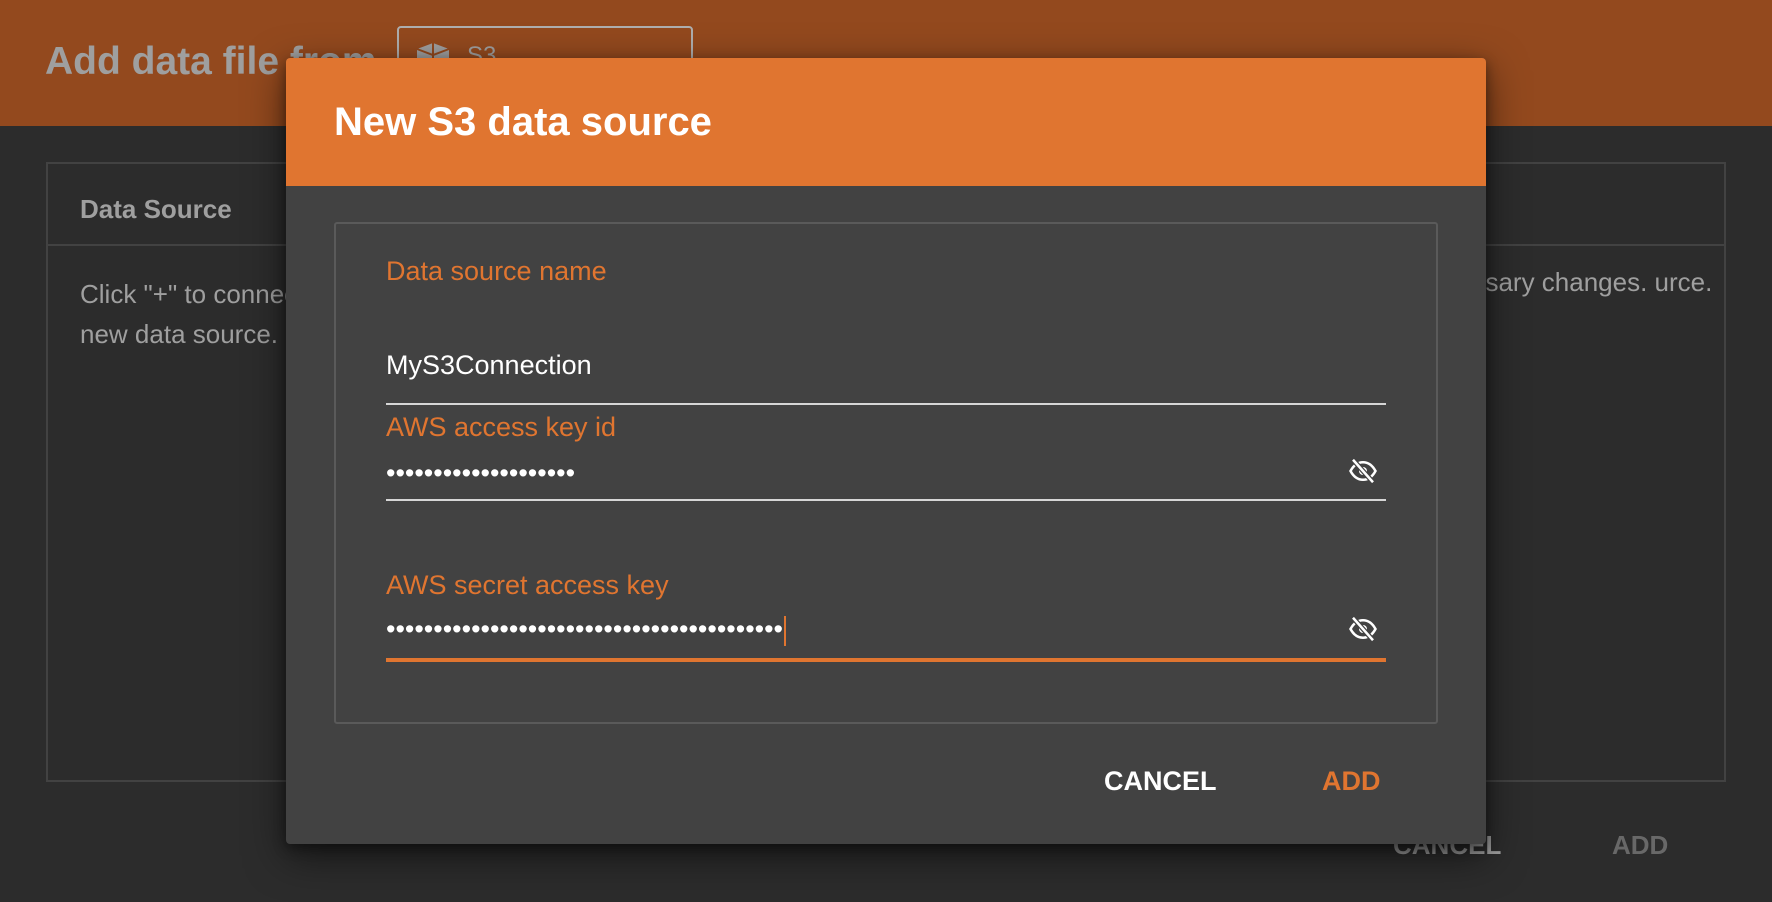 The width and height of the screenshot is (1772, 902). I want to click on add-button: ADD, so click(1351, 781).